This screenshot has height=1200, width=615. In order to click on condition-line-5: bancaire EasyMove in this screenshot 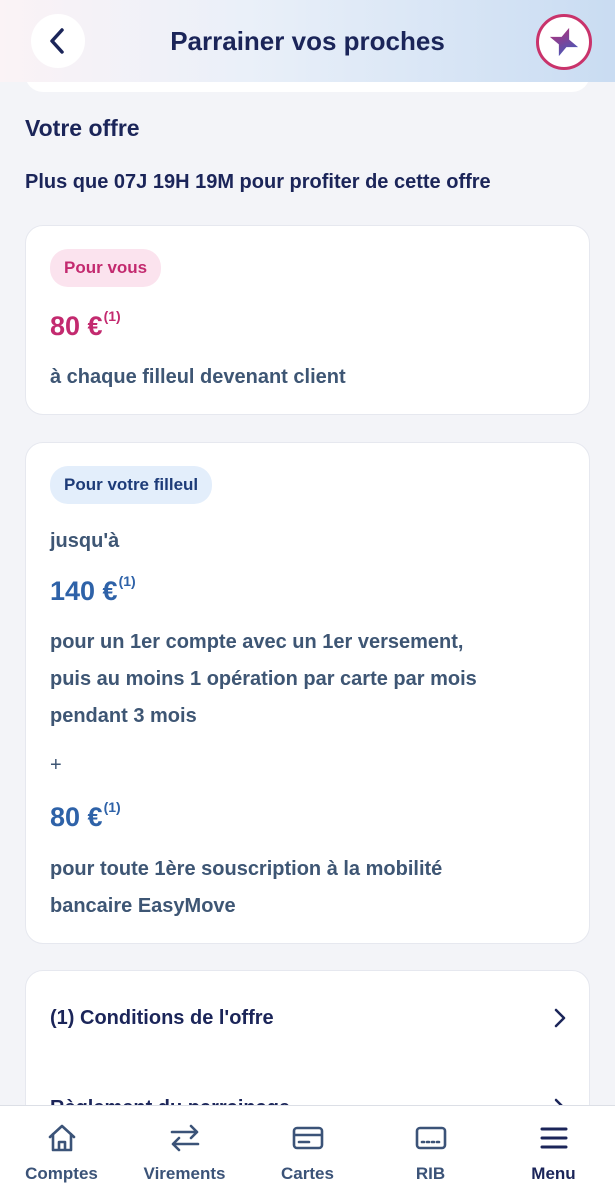, I will do `click(143, 906)`.